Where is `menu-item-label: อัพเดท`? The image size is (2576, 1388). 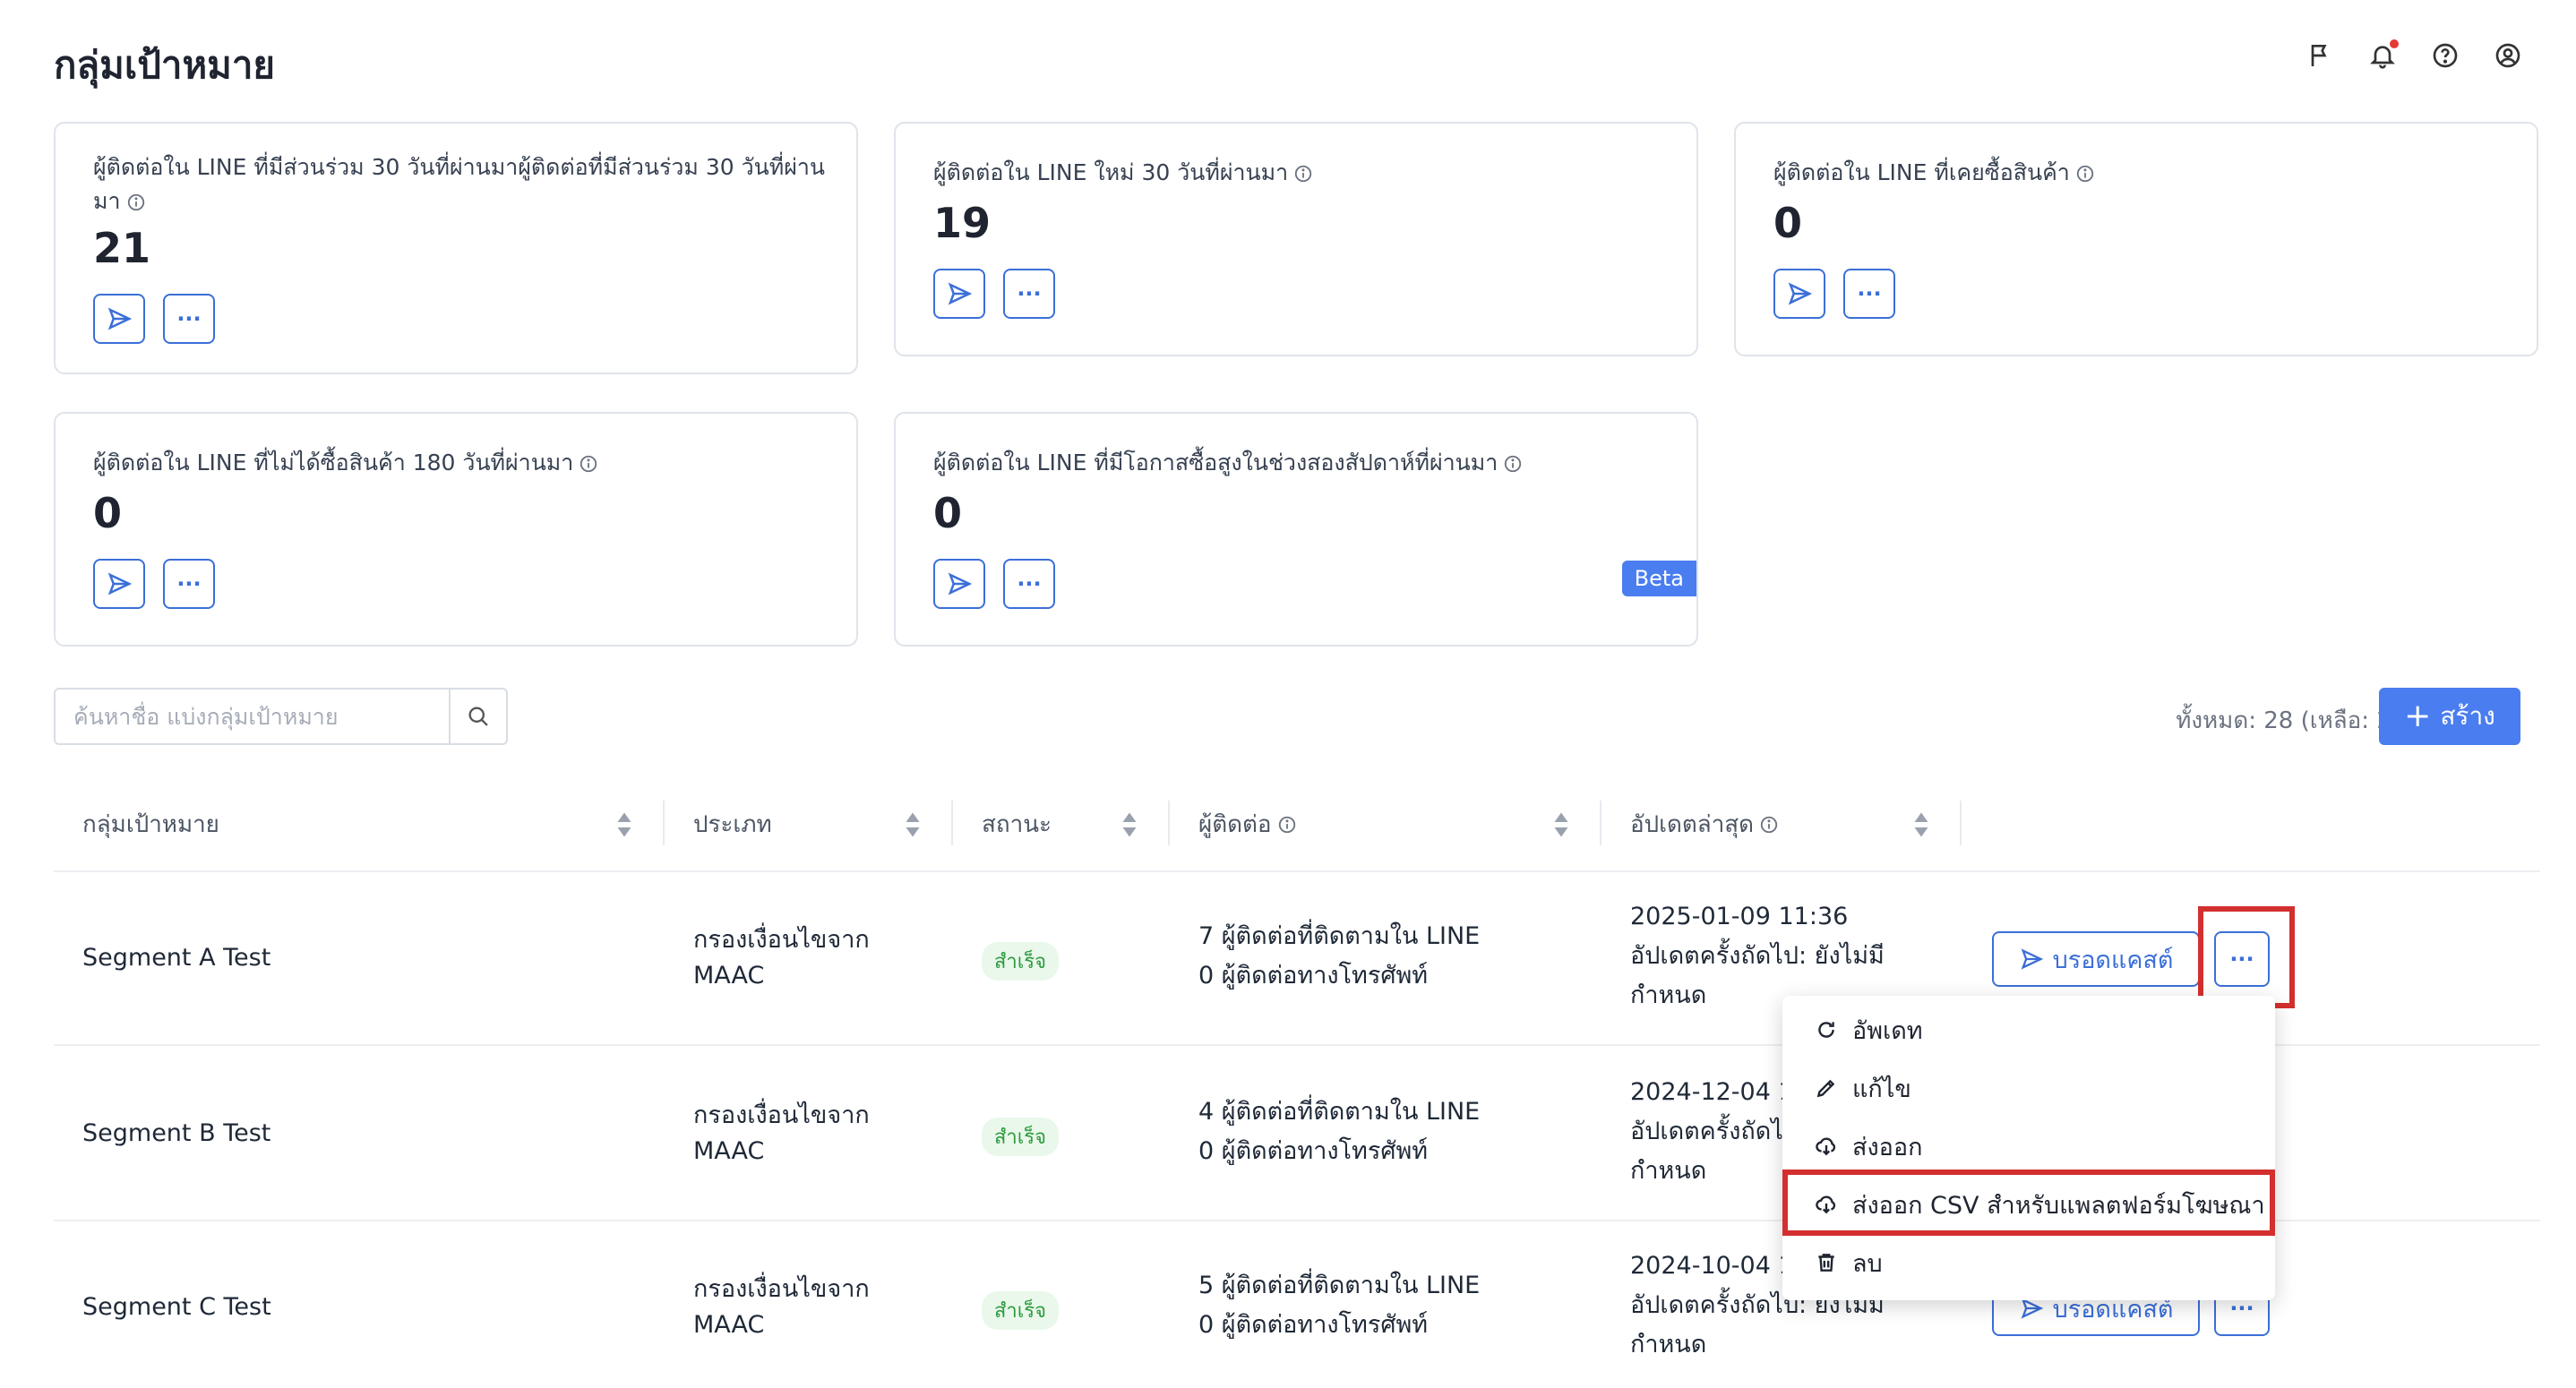
menu-item-label: อัพเดท is located at coordinates (1887, 1030).